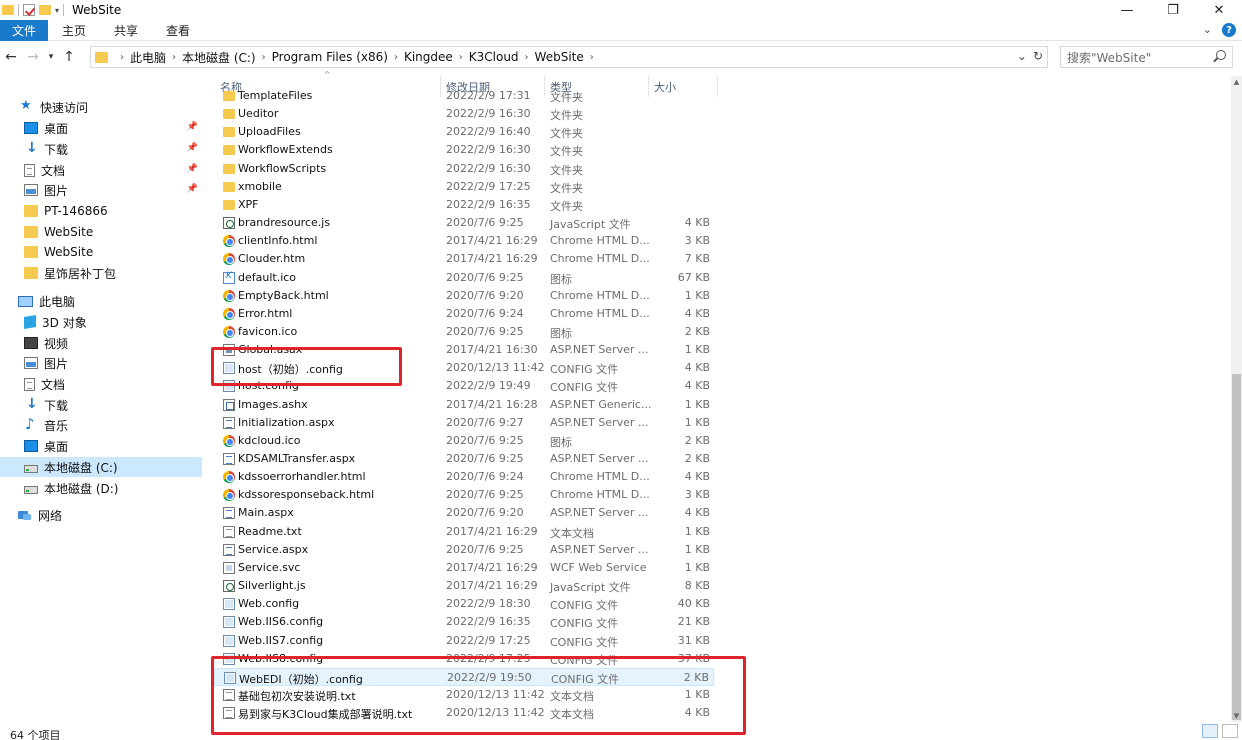 The width and height of the screenshot is (1242, 740). Describe the element at coordinates (559, 57) in the screenshot. I see `breadcrumb-website: WebSite` at that location.